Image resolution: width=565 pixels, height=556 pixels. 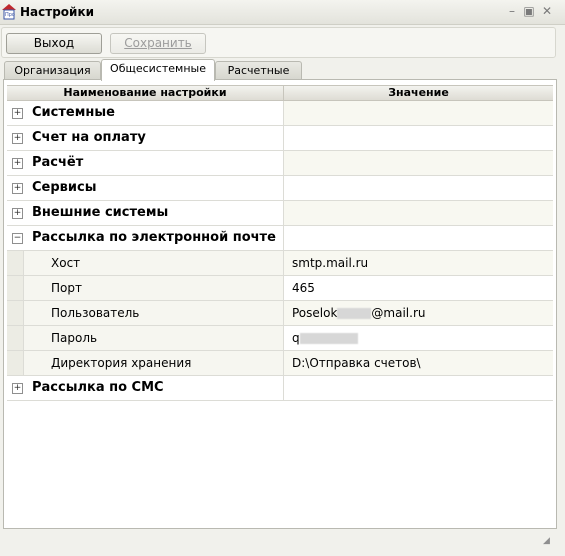 I want to click on setting-name: Хост, so click(x=66, y=263).